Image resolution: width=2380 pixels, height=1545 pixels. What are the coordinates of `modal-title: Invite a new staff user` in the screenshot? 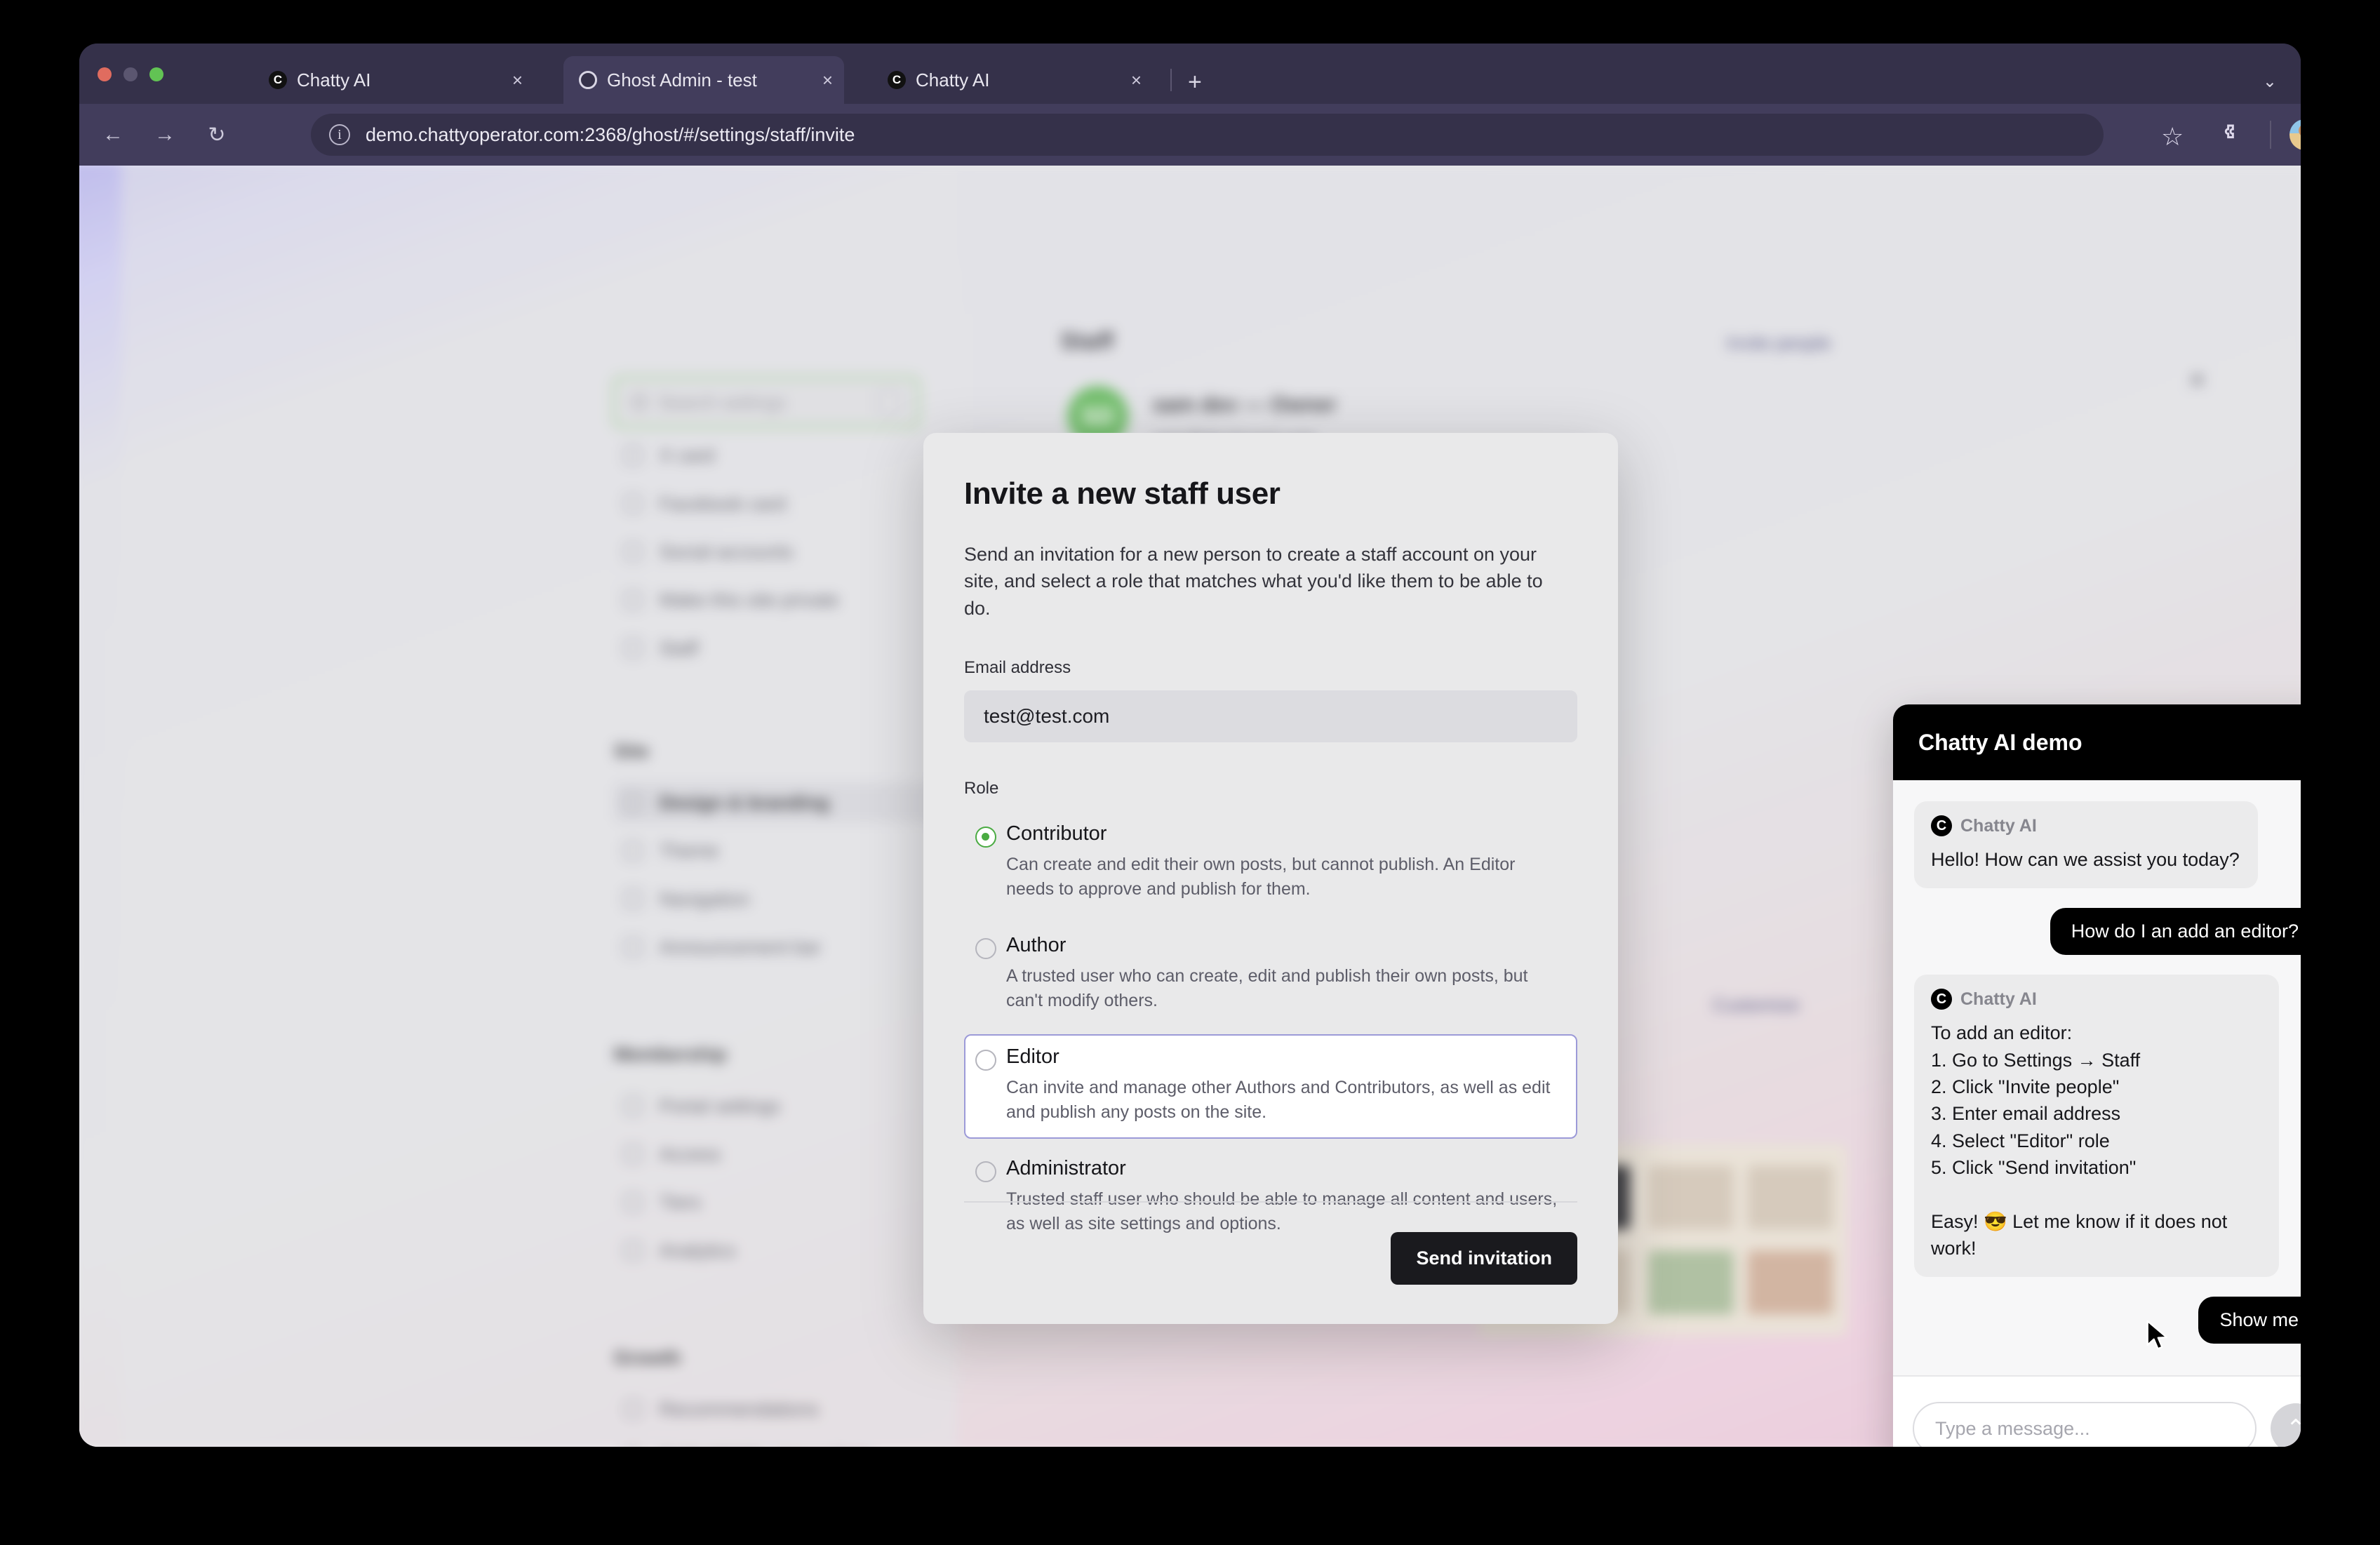 It's located at (1123, 493).